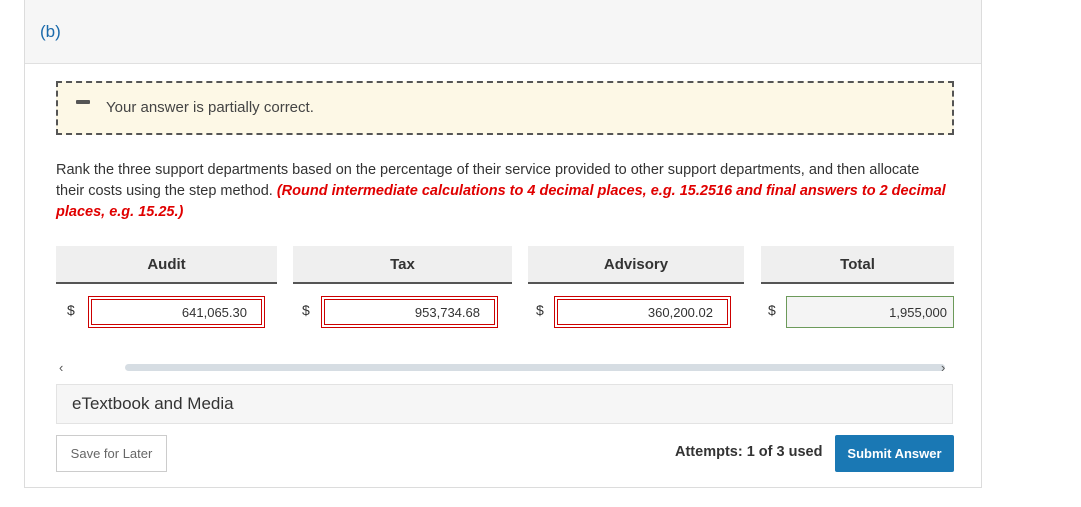  I want to click on part-label: (b), so click(50, 31).